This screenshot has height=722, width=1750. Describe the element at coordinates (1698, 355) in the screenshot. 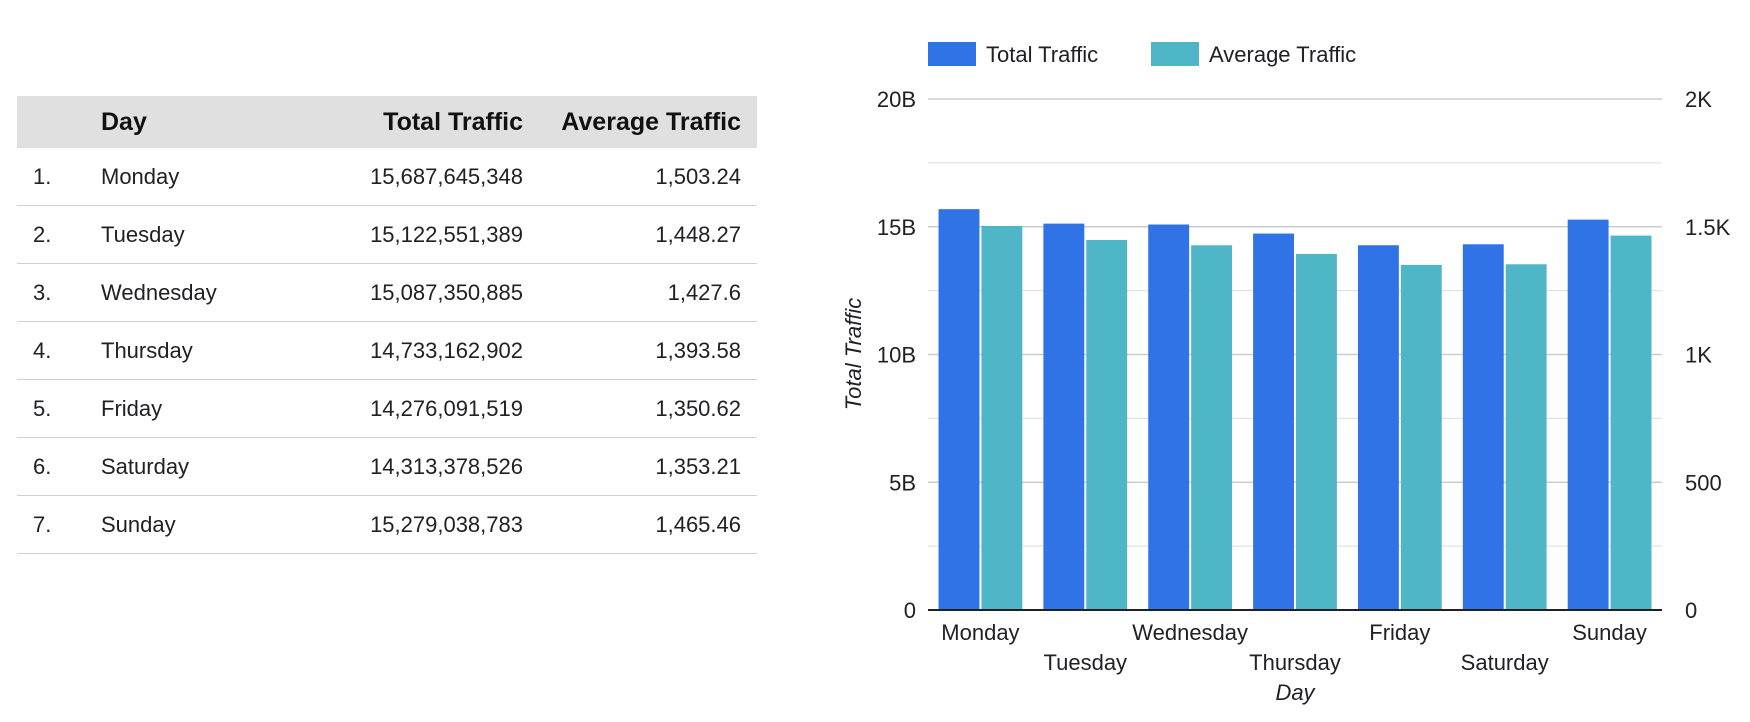

I see `y-right-tick-label: 1K` at that location.